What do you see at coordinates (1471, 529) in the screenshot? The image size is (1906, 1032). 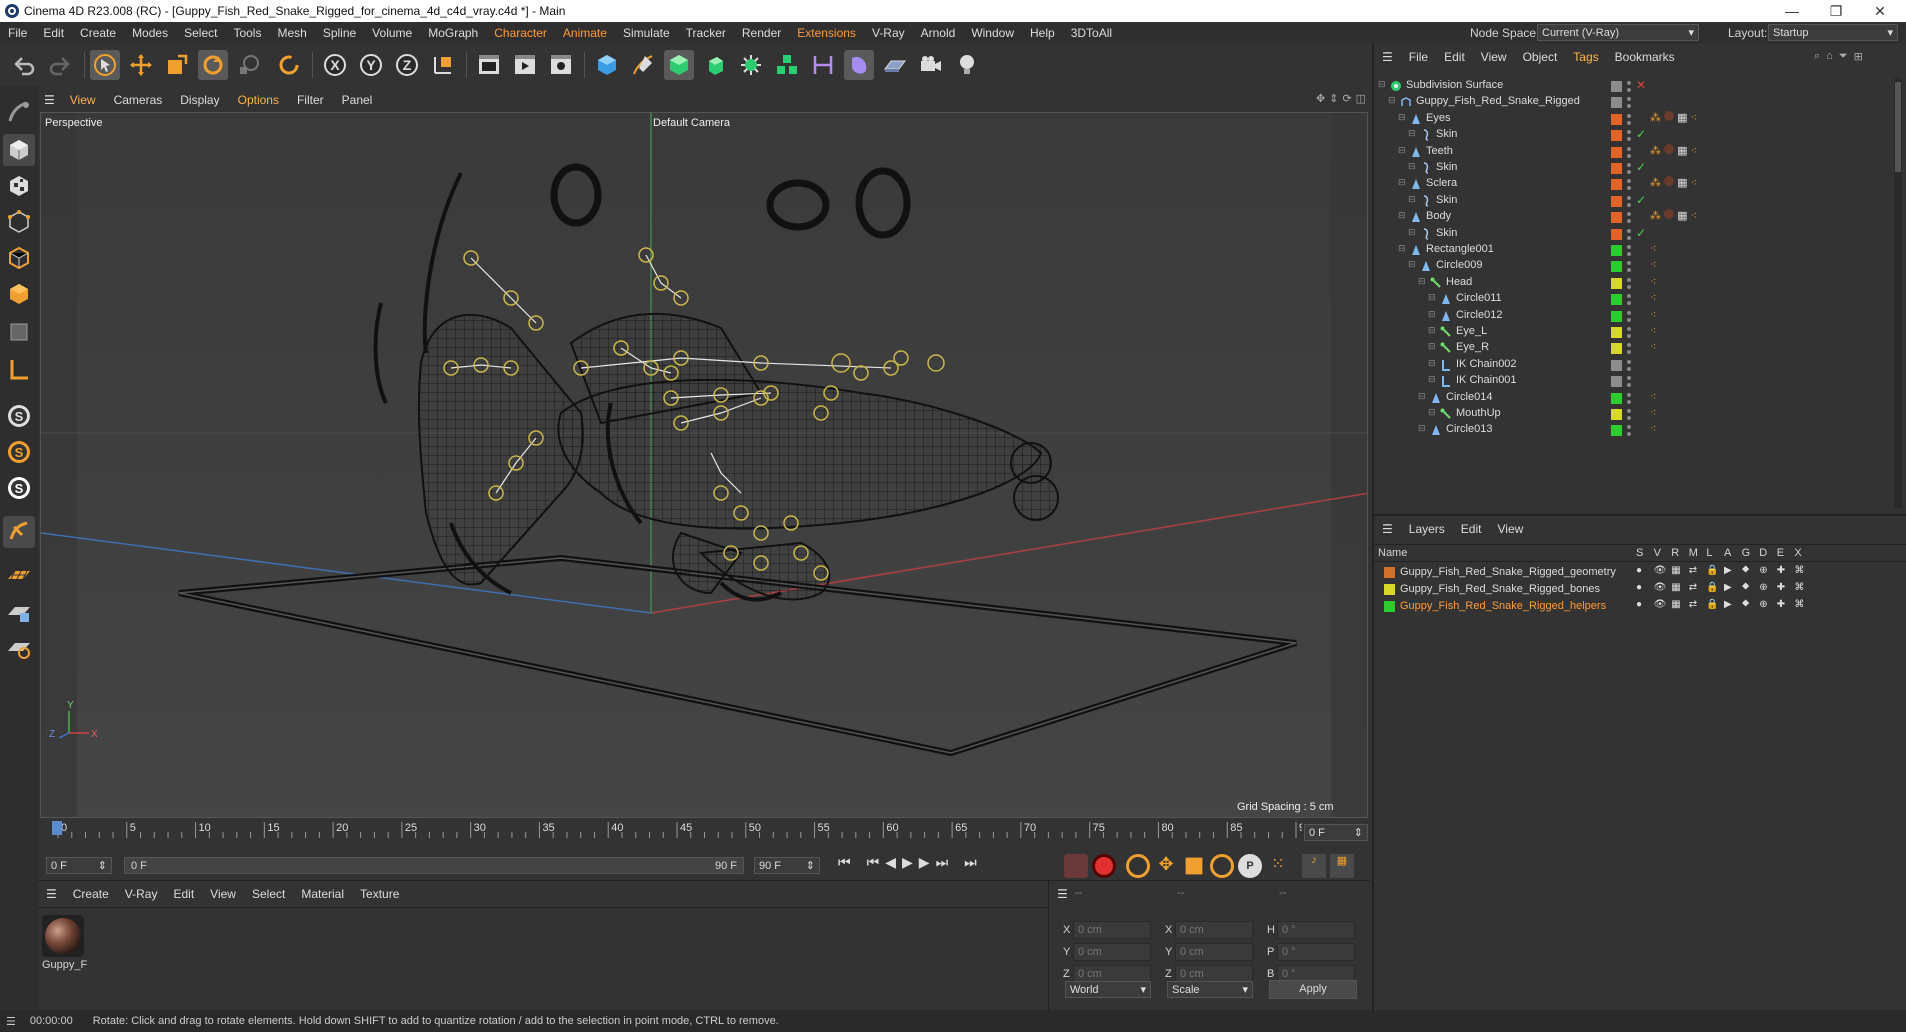 I see `layermenu-item-edit: Edit` at bounding box center [1471, 529].